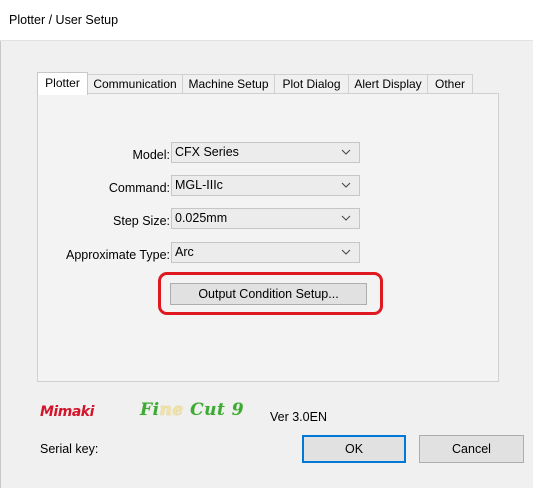 The width and height of the screenshot is (533, 488). What do you see at coordinates (265, 152) in the screenshot?
I see `model-select: CFX Series` at bounding box center [265, 152].